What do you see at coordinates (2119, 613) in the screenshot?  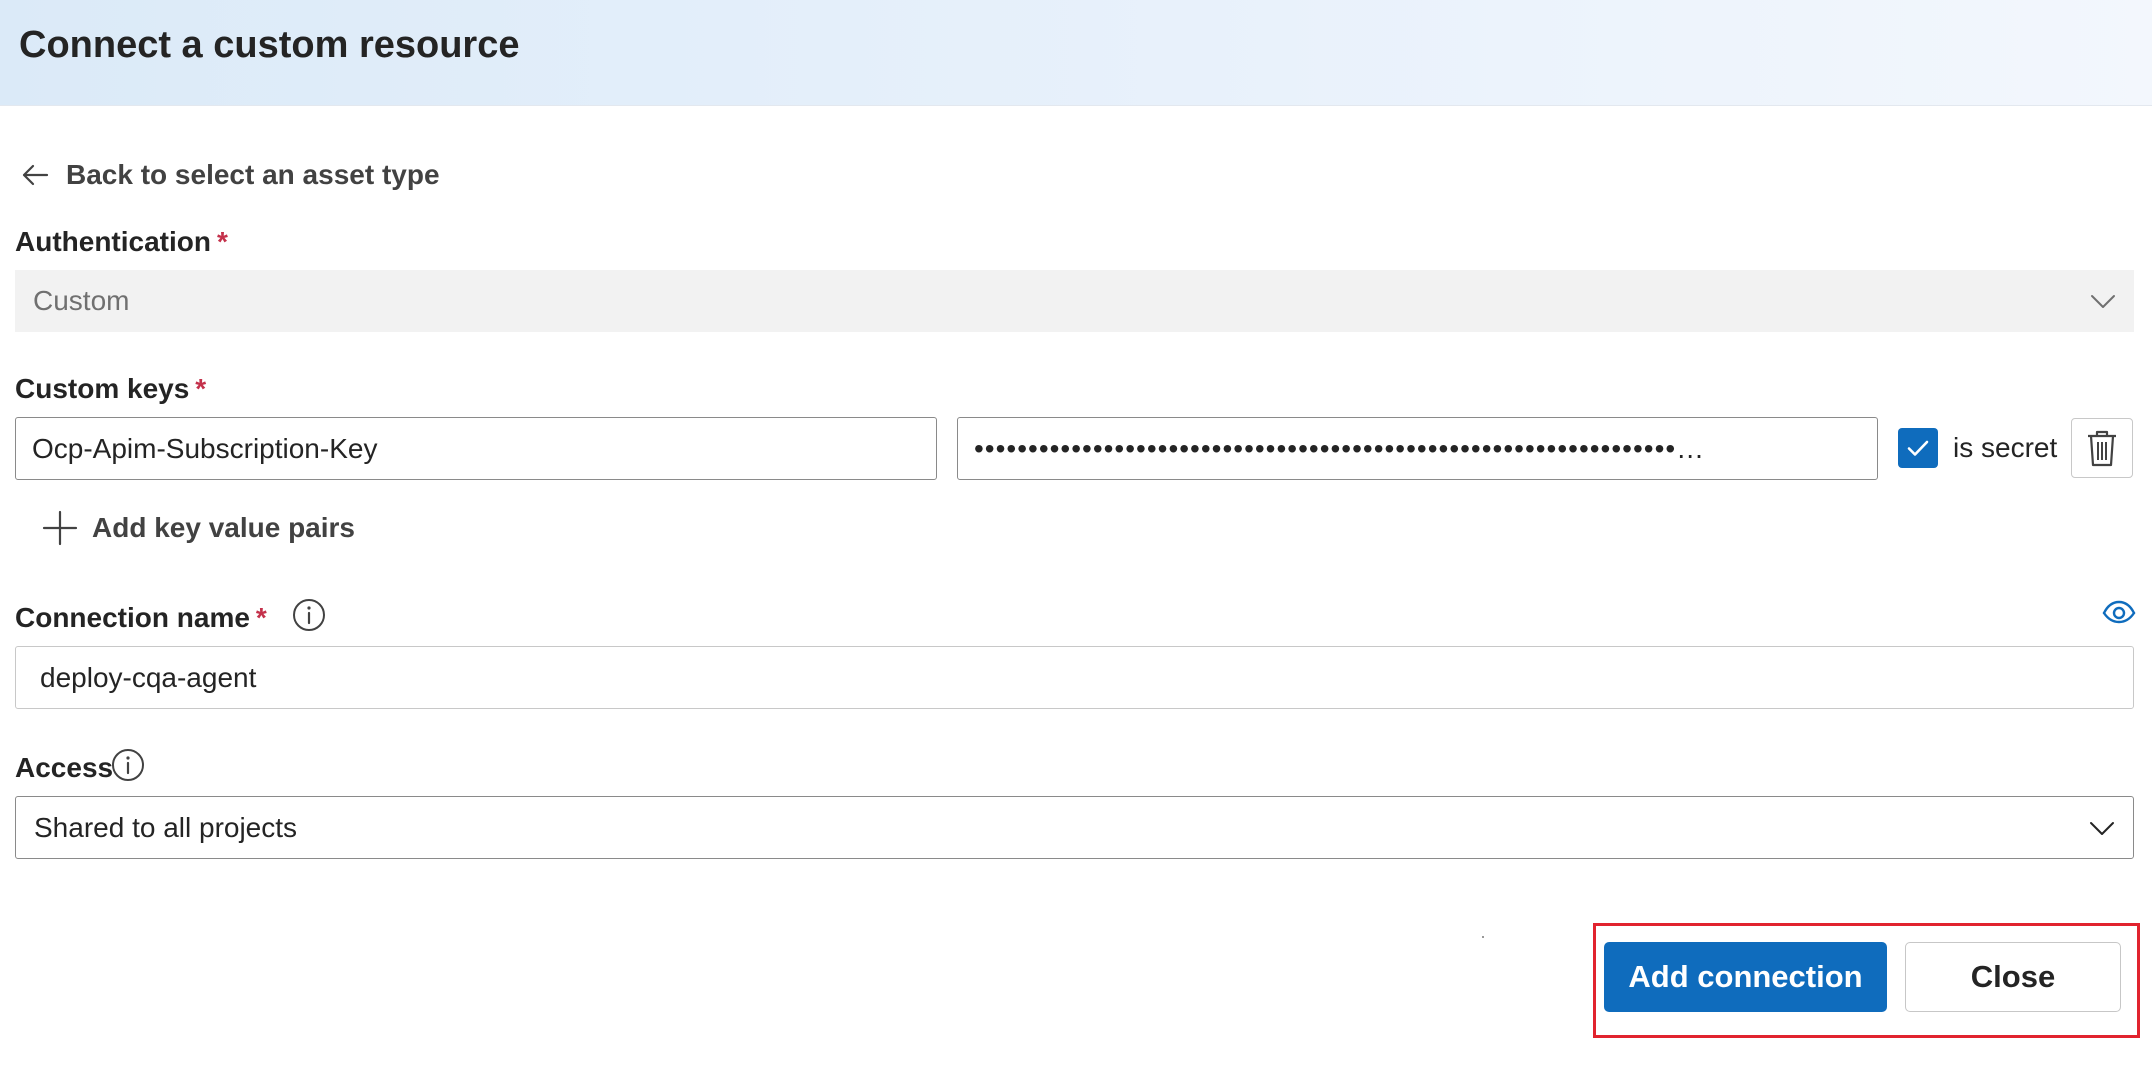 I see `eye-icon` at bounding box center [2119, 613].